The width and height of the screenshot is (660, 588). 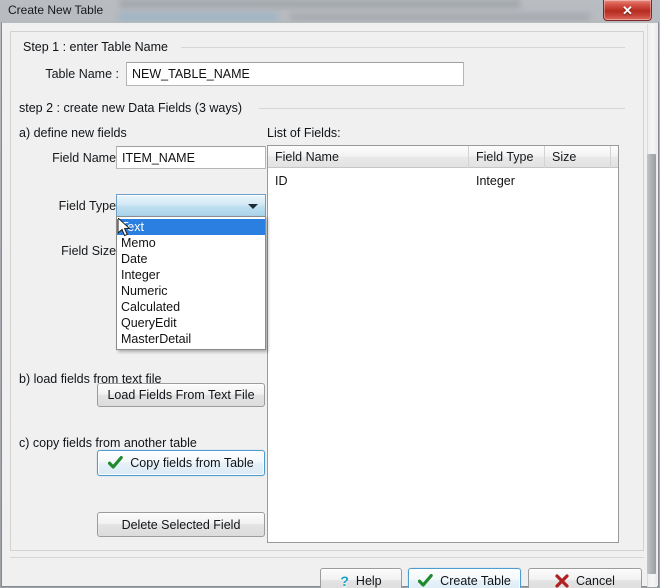 What do you see at coordinates (191, 205) in the screenshot?
I see `field-type-combobox` at bounding box center [191, 205].